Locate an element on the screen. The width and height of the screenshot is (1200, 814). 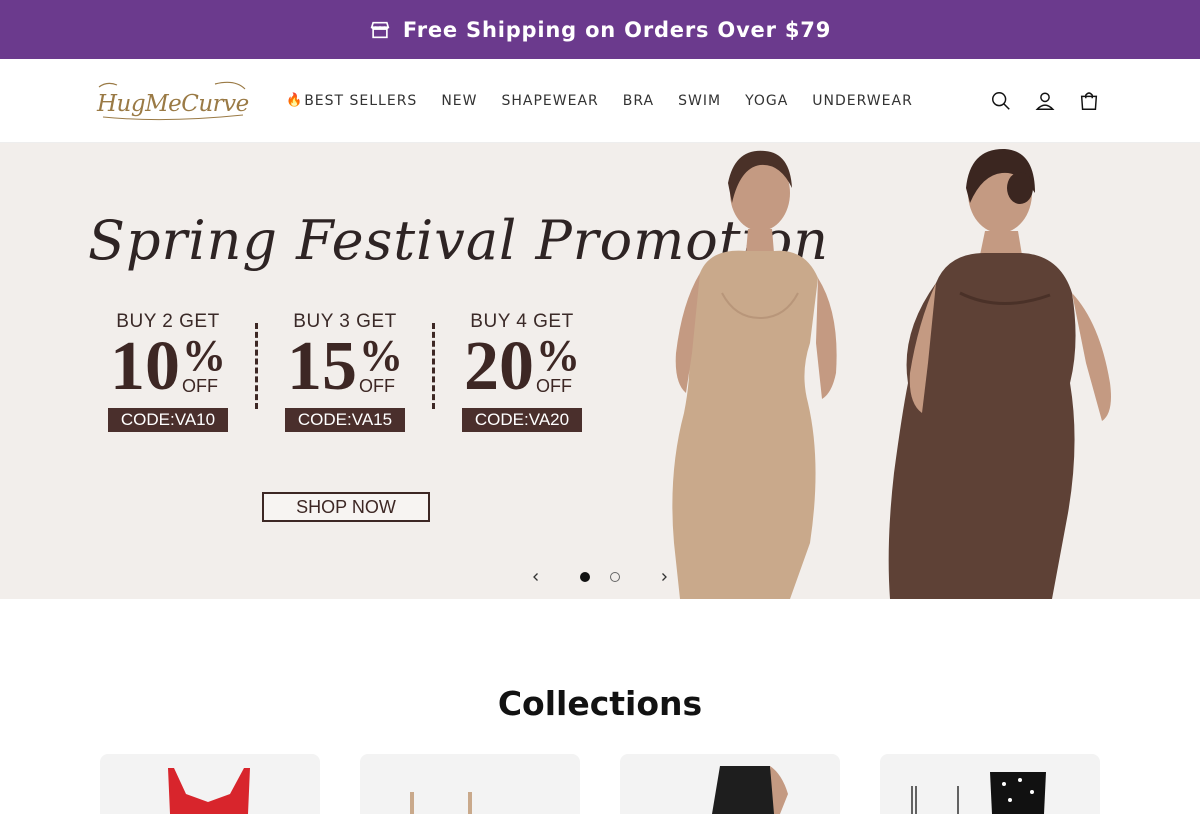
offer-tier: BUY 2 GET 10 % OFF CODE:VA10 is located at coordinates (168, 371).